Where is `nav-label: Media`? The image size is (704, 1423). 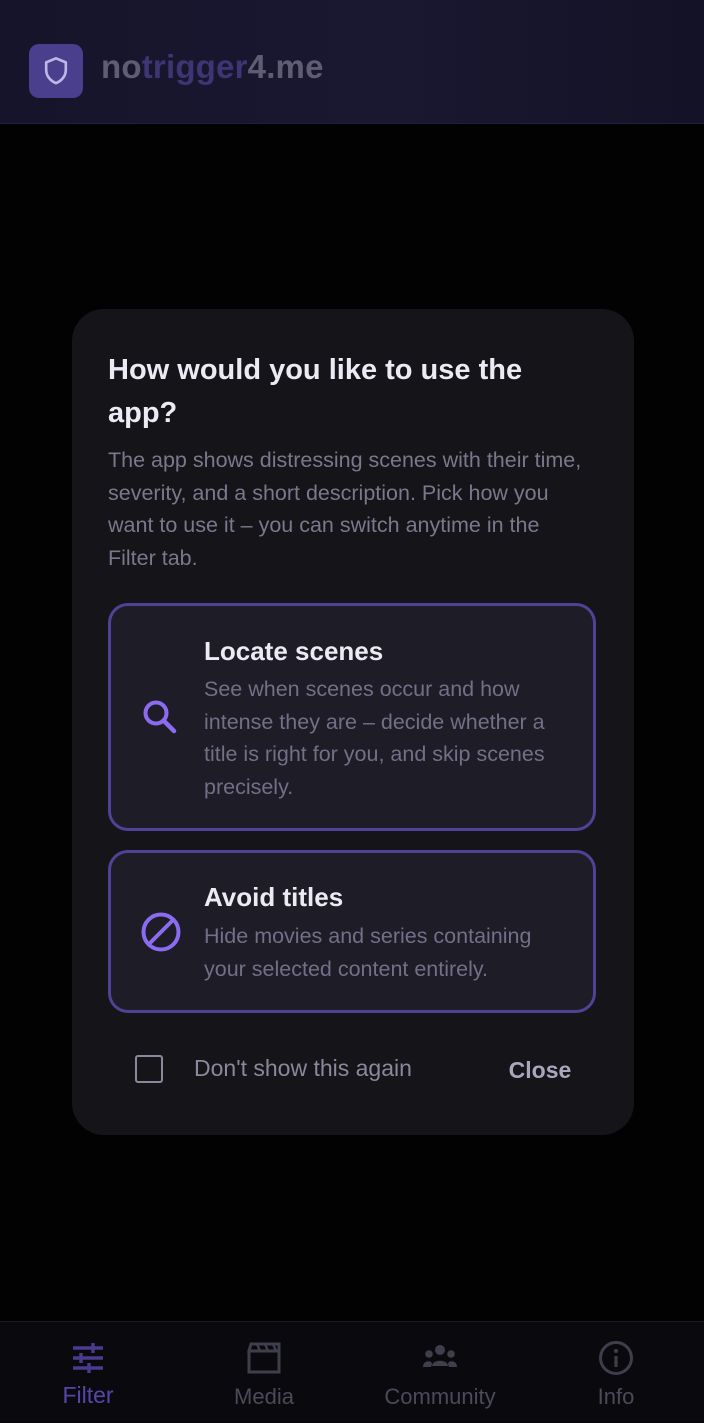
nav-label: Media is located at coordinates (264, 1396).